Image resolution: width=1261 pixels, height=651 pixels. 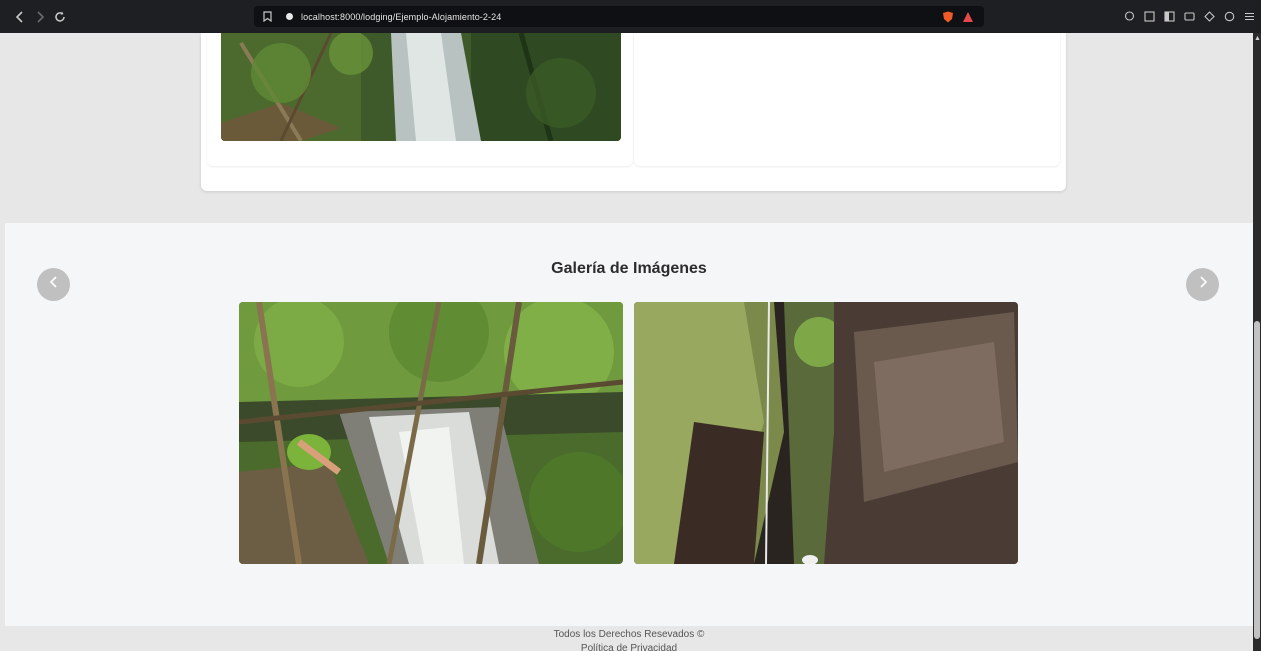 I want to click on property-card-details, so click(x=847, y=99).